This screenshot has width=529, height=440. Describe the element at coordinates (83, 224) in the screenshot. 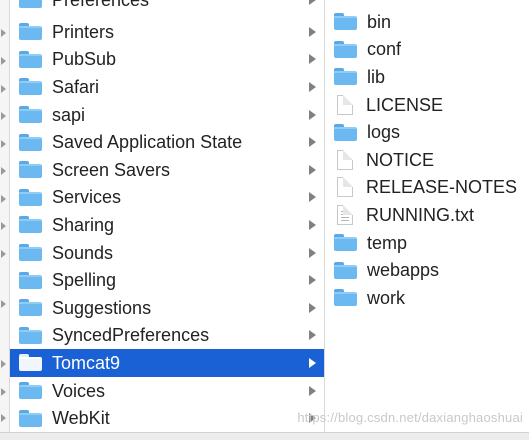

I see `item-label: Sharing` at that location.